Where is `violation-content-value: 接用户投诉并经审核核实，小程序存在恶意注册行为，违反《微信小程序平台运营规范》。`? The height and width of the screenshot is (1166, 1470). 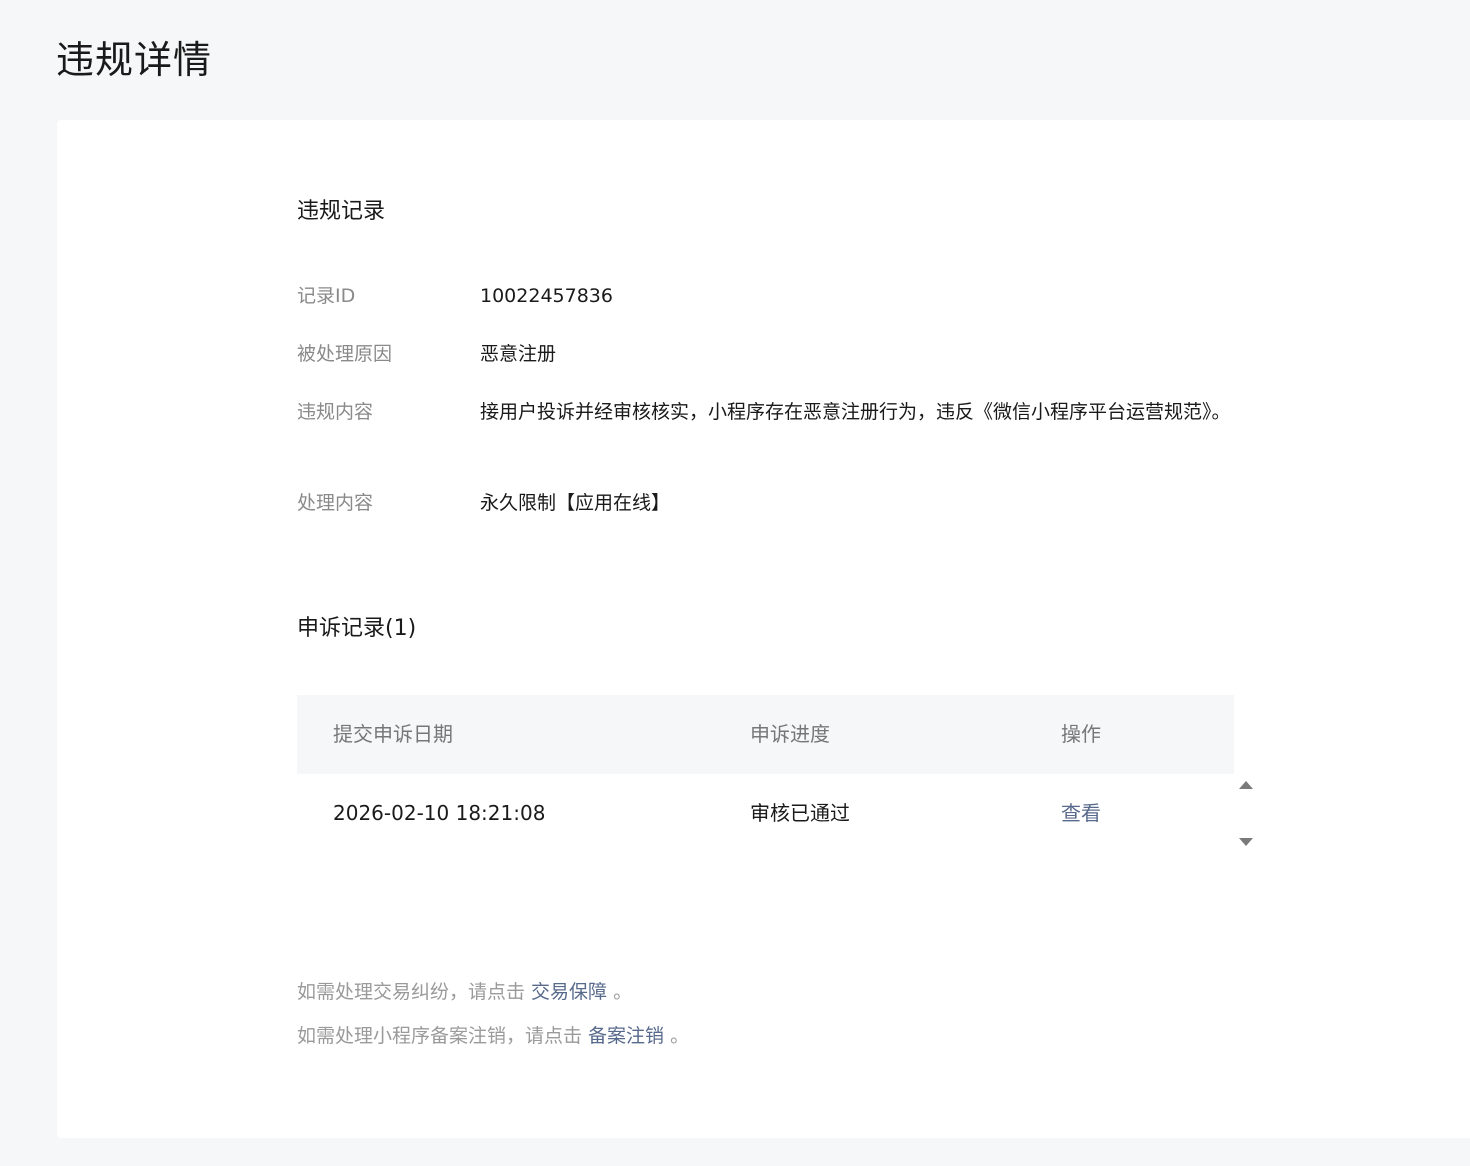
violation-content-value: 接用户投诉并经审核核实，小程序存在恶意注册行为，违反《微信小程序平台运营规范》。 is located at coordinates (855, 412).